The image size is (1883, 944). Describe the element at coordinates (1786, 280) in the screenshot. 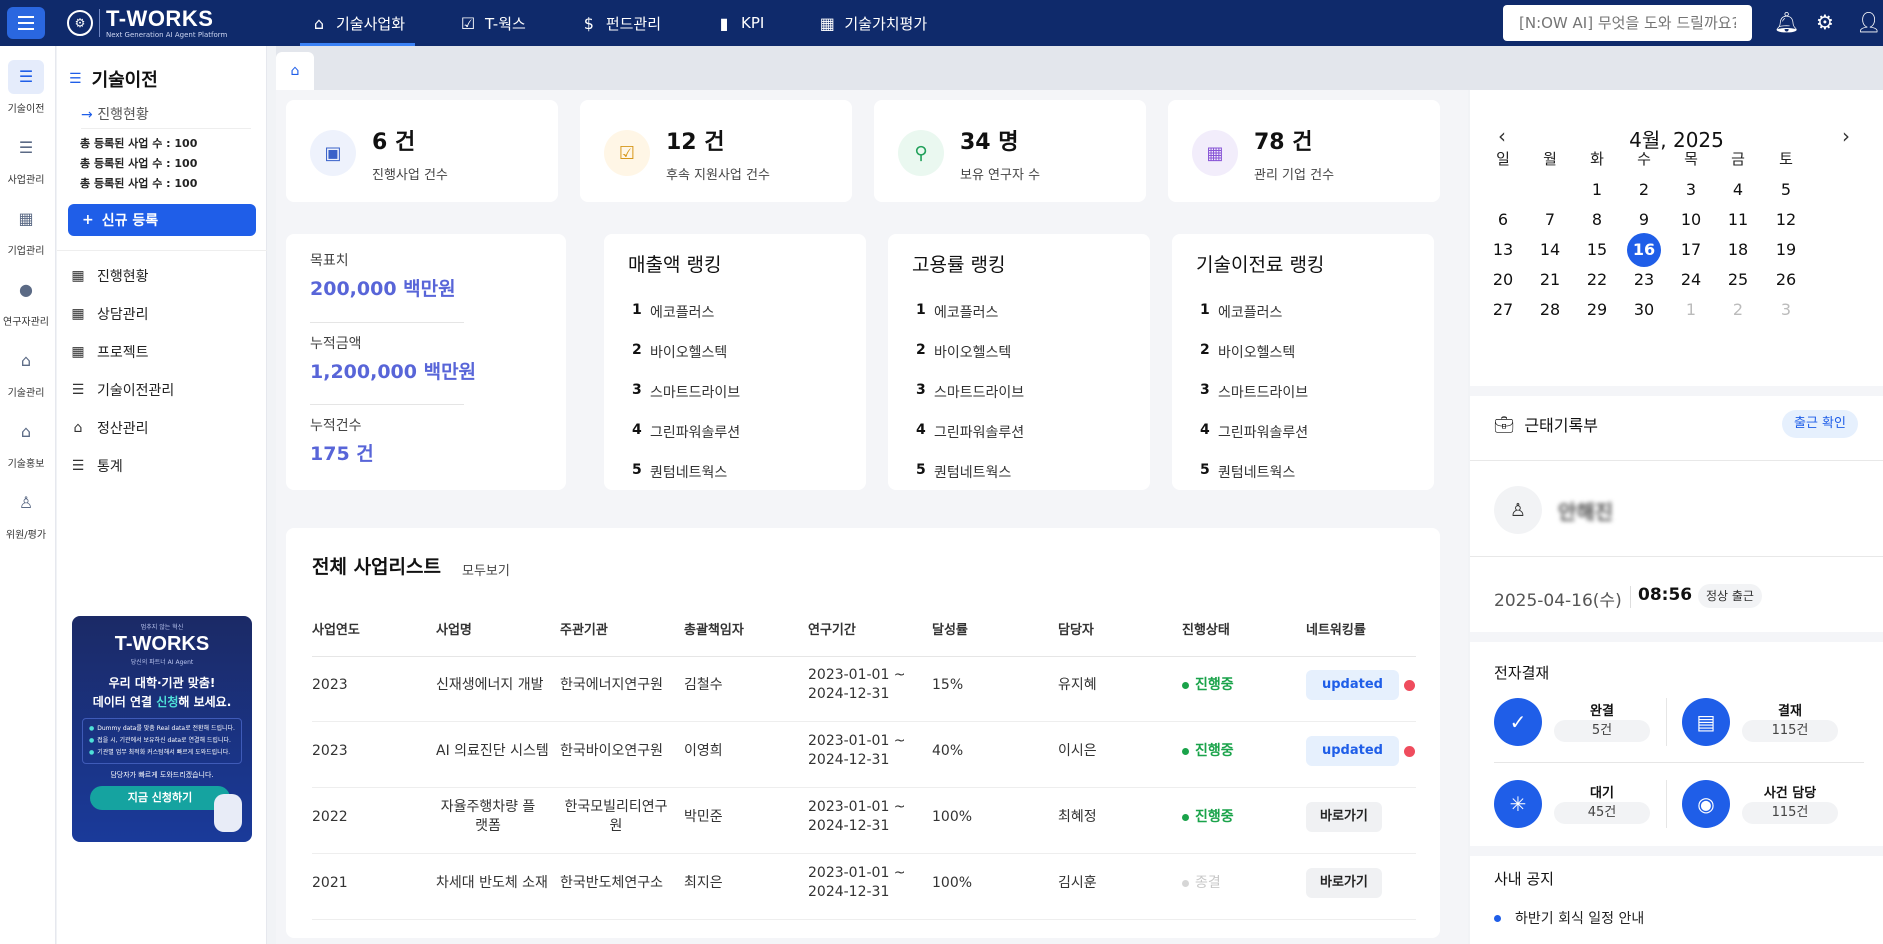

I see `calendar-day: 26` at that location.